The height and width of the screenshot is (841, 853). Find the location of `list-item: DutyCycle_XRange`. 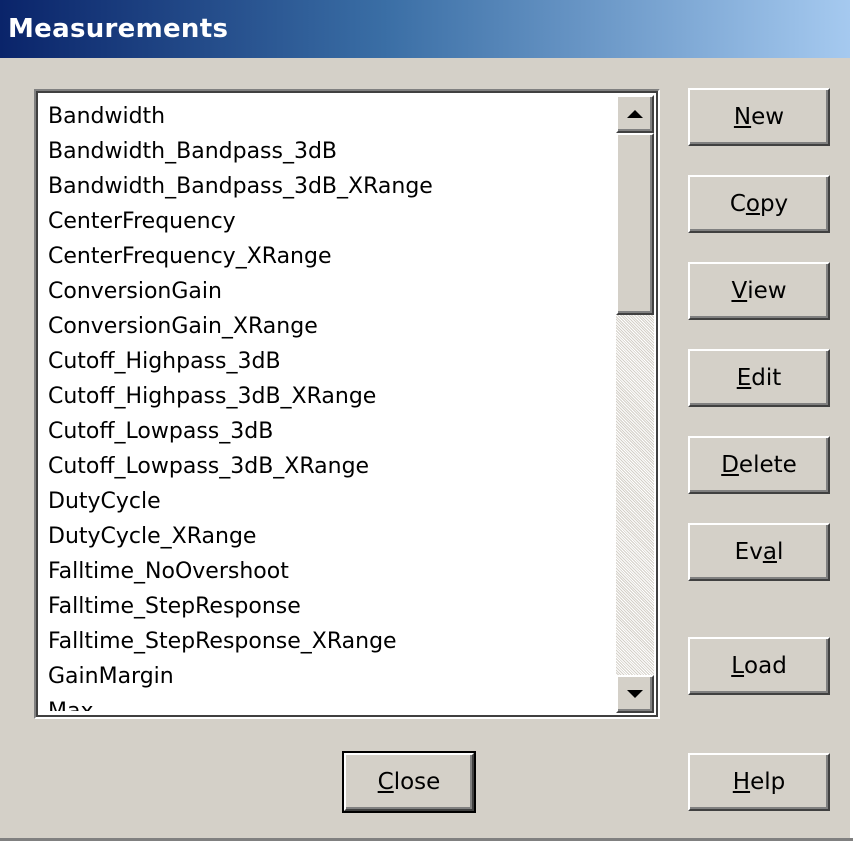

list-item: DutyCycle_XRange is located at coordinates (329, 536).